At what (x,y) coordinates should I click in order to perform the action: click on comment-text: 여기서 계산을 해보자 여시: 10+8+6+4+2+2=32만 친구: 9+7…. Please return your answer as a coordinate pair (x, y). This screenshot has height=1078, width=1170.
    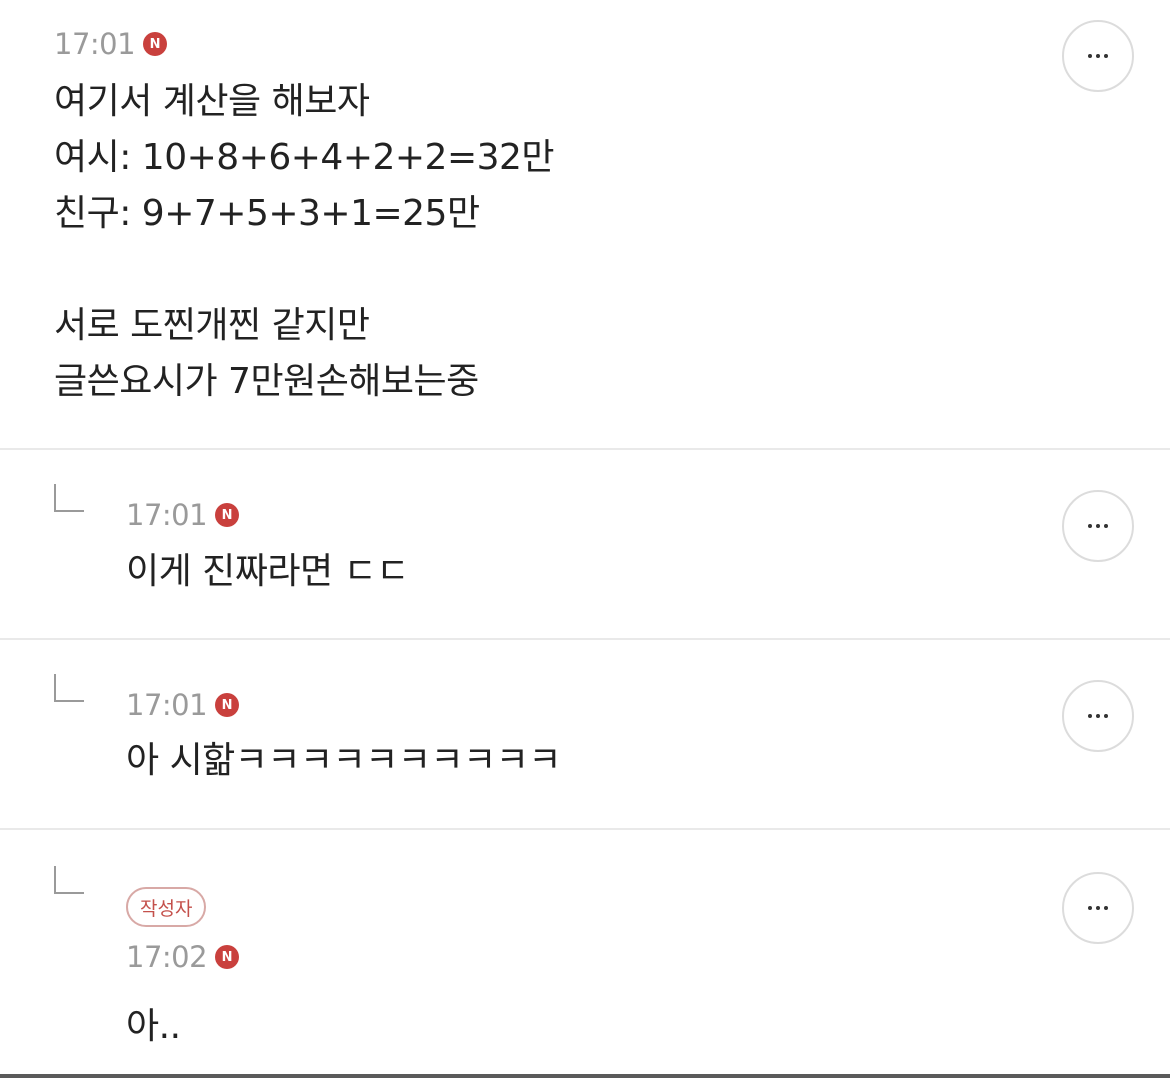
    Looking at the image, I should click on (304, 241).